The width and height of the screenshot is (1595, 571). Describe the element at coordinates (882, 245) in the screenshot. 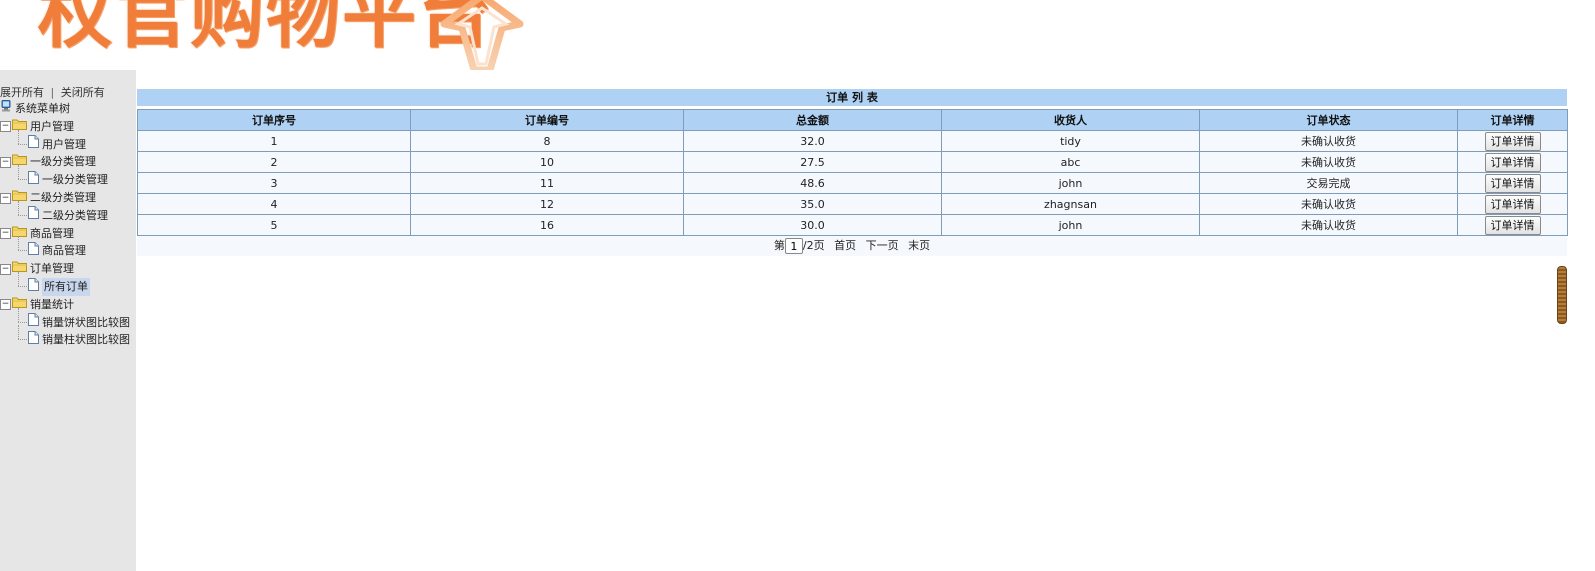

I see `next-page-link: 下一页` at that location.